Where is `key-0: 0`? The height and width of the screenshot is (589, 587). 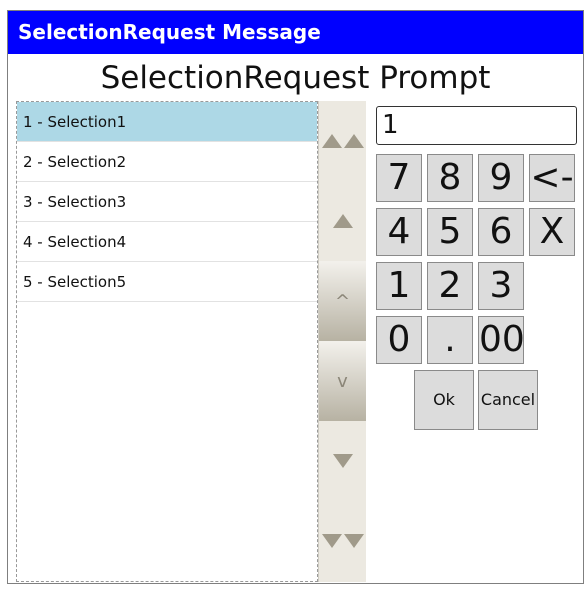 key-0: 0 is located at coordinates (399, 340).